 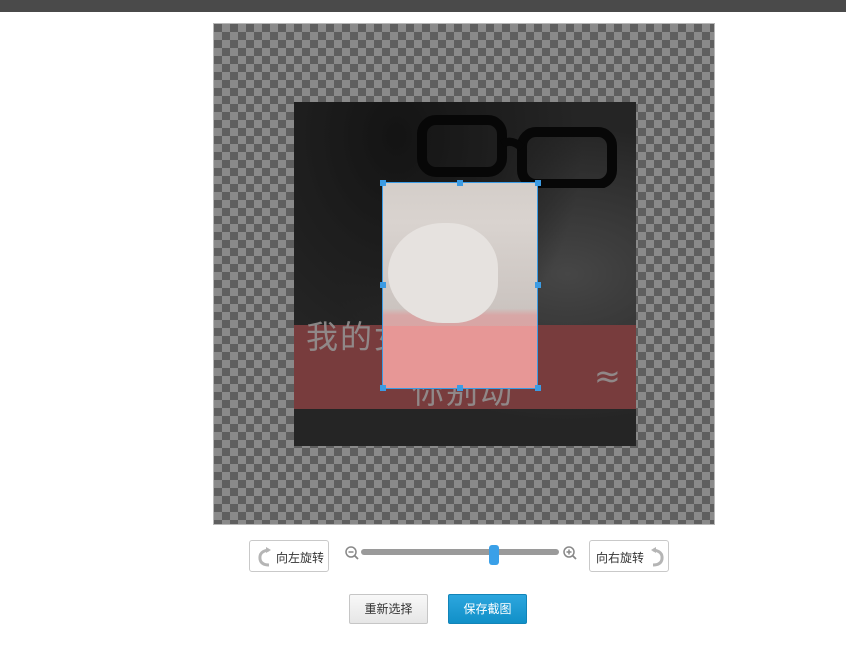 What do you see at coordinates (460, 388) in the screenshot?
I see `crop-handle-bottom` at bounding box center [460, 388].